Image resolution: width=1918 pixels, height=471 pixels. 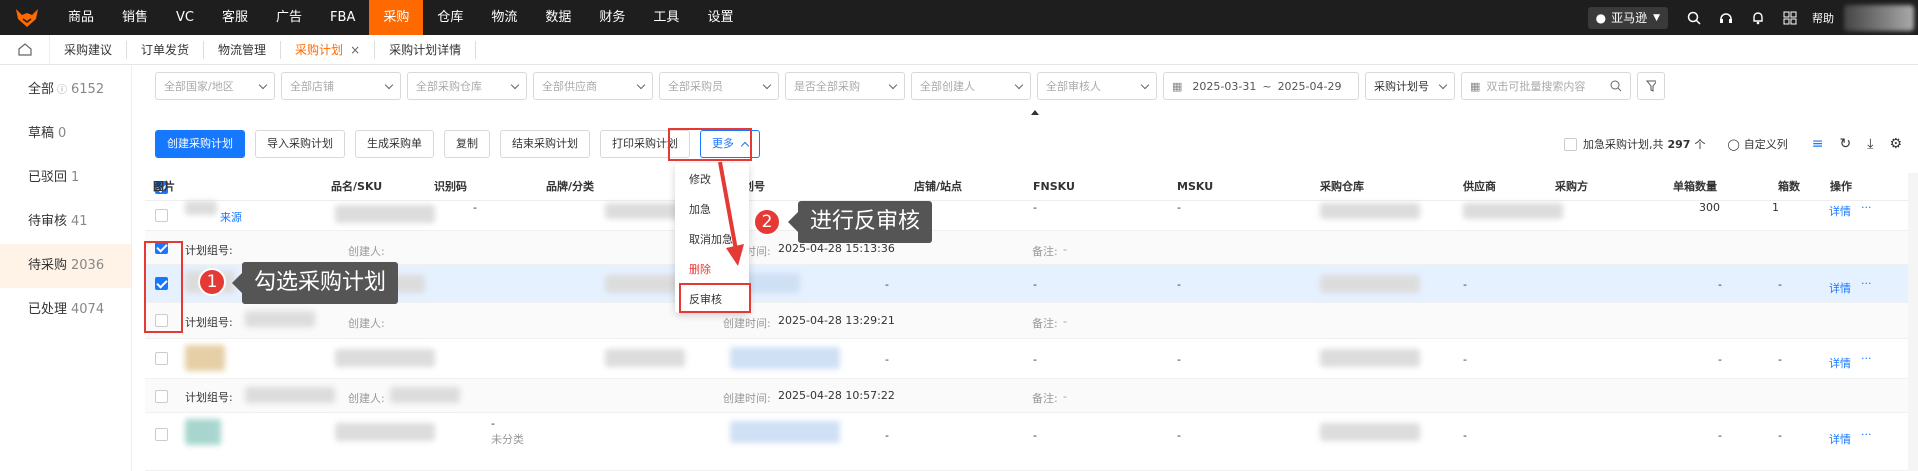 I want to click on sidebar-item-3: 待审核 41, so click(x=65, y=222).